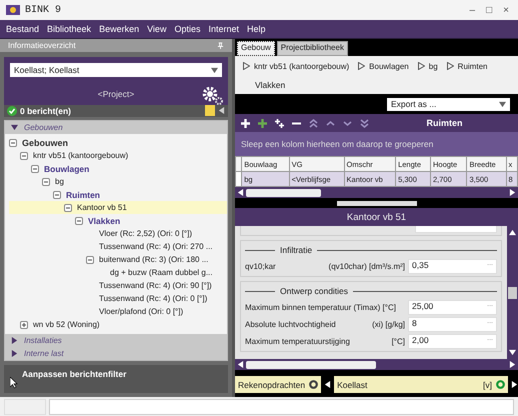 This screenshot has height=416, width=518. What do you see at coordinates (118, 194) in the screenshot?
I see `tree-item: Ruimten` at bounding box center [118, 194].